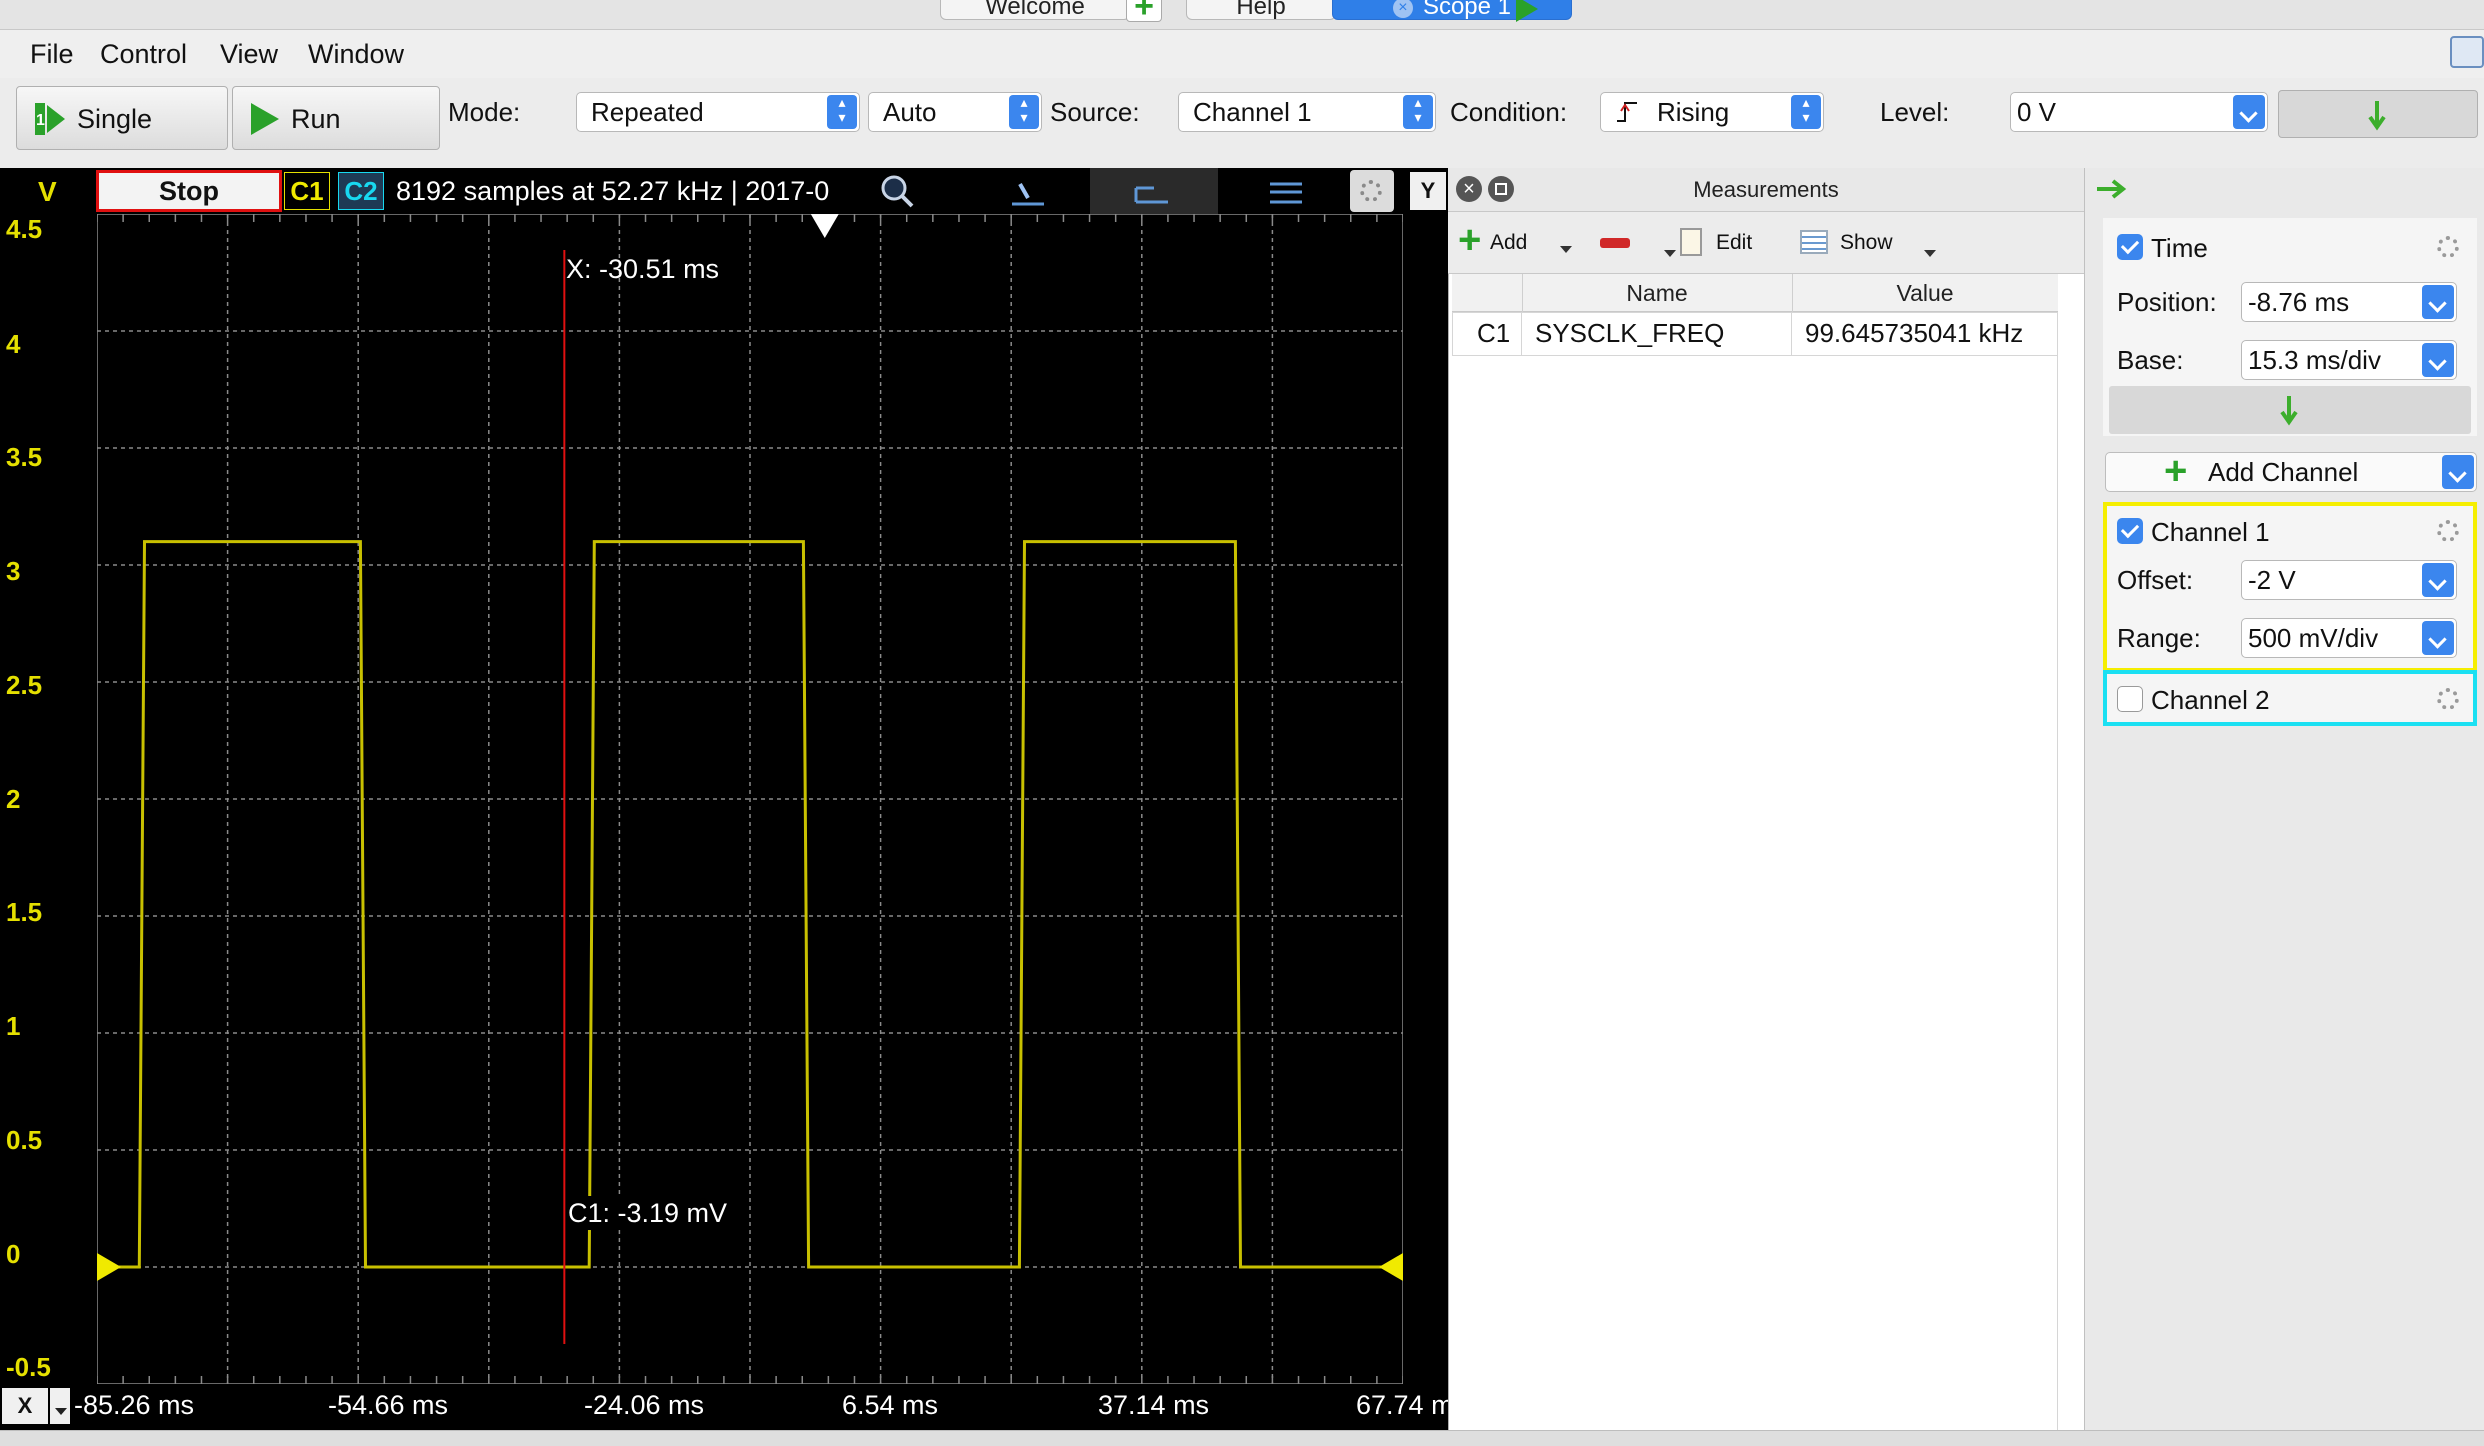  I want to click on edit-label: Edit, so click(1734, 242).